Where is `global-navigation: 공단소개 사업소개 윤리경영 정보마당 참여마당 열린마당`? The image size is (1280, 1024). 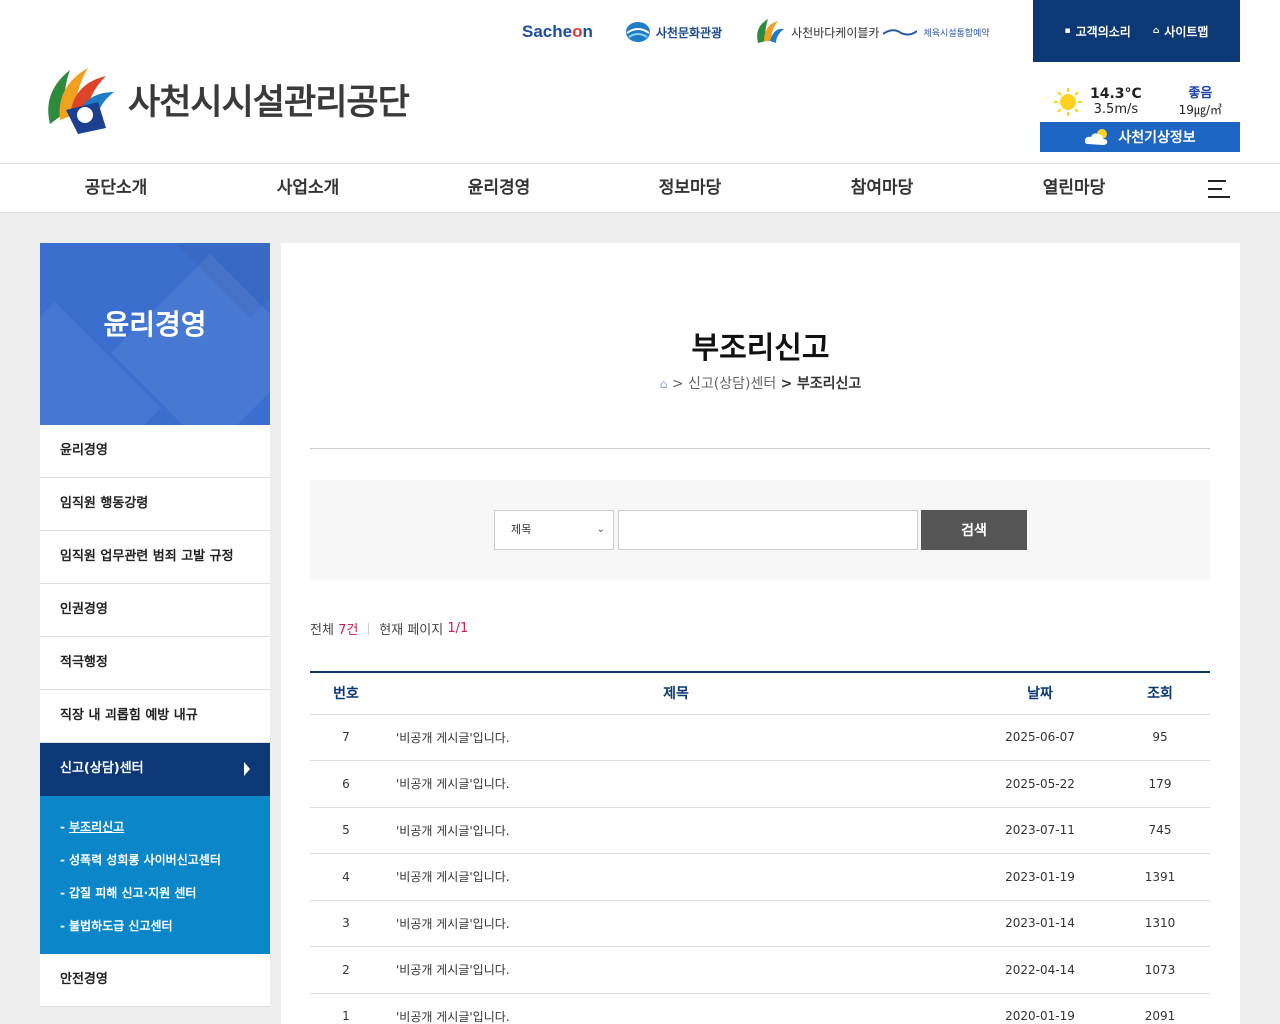 global-navigation: 공단소개 사업소개 윤리경영 정보마당 참여마당 열린마당 is located at coordinates (640, 188).